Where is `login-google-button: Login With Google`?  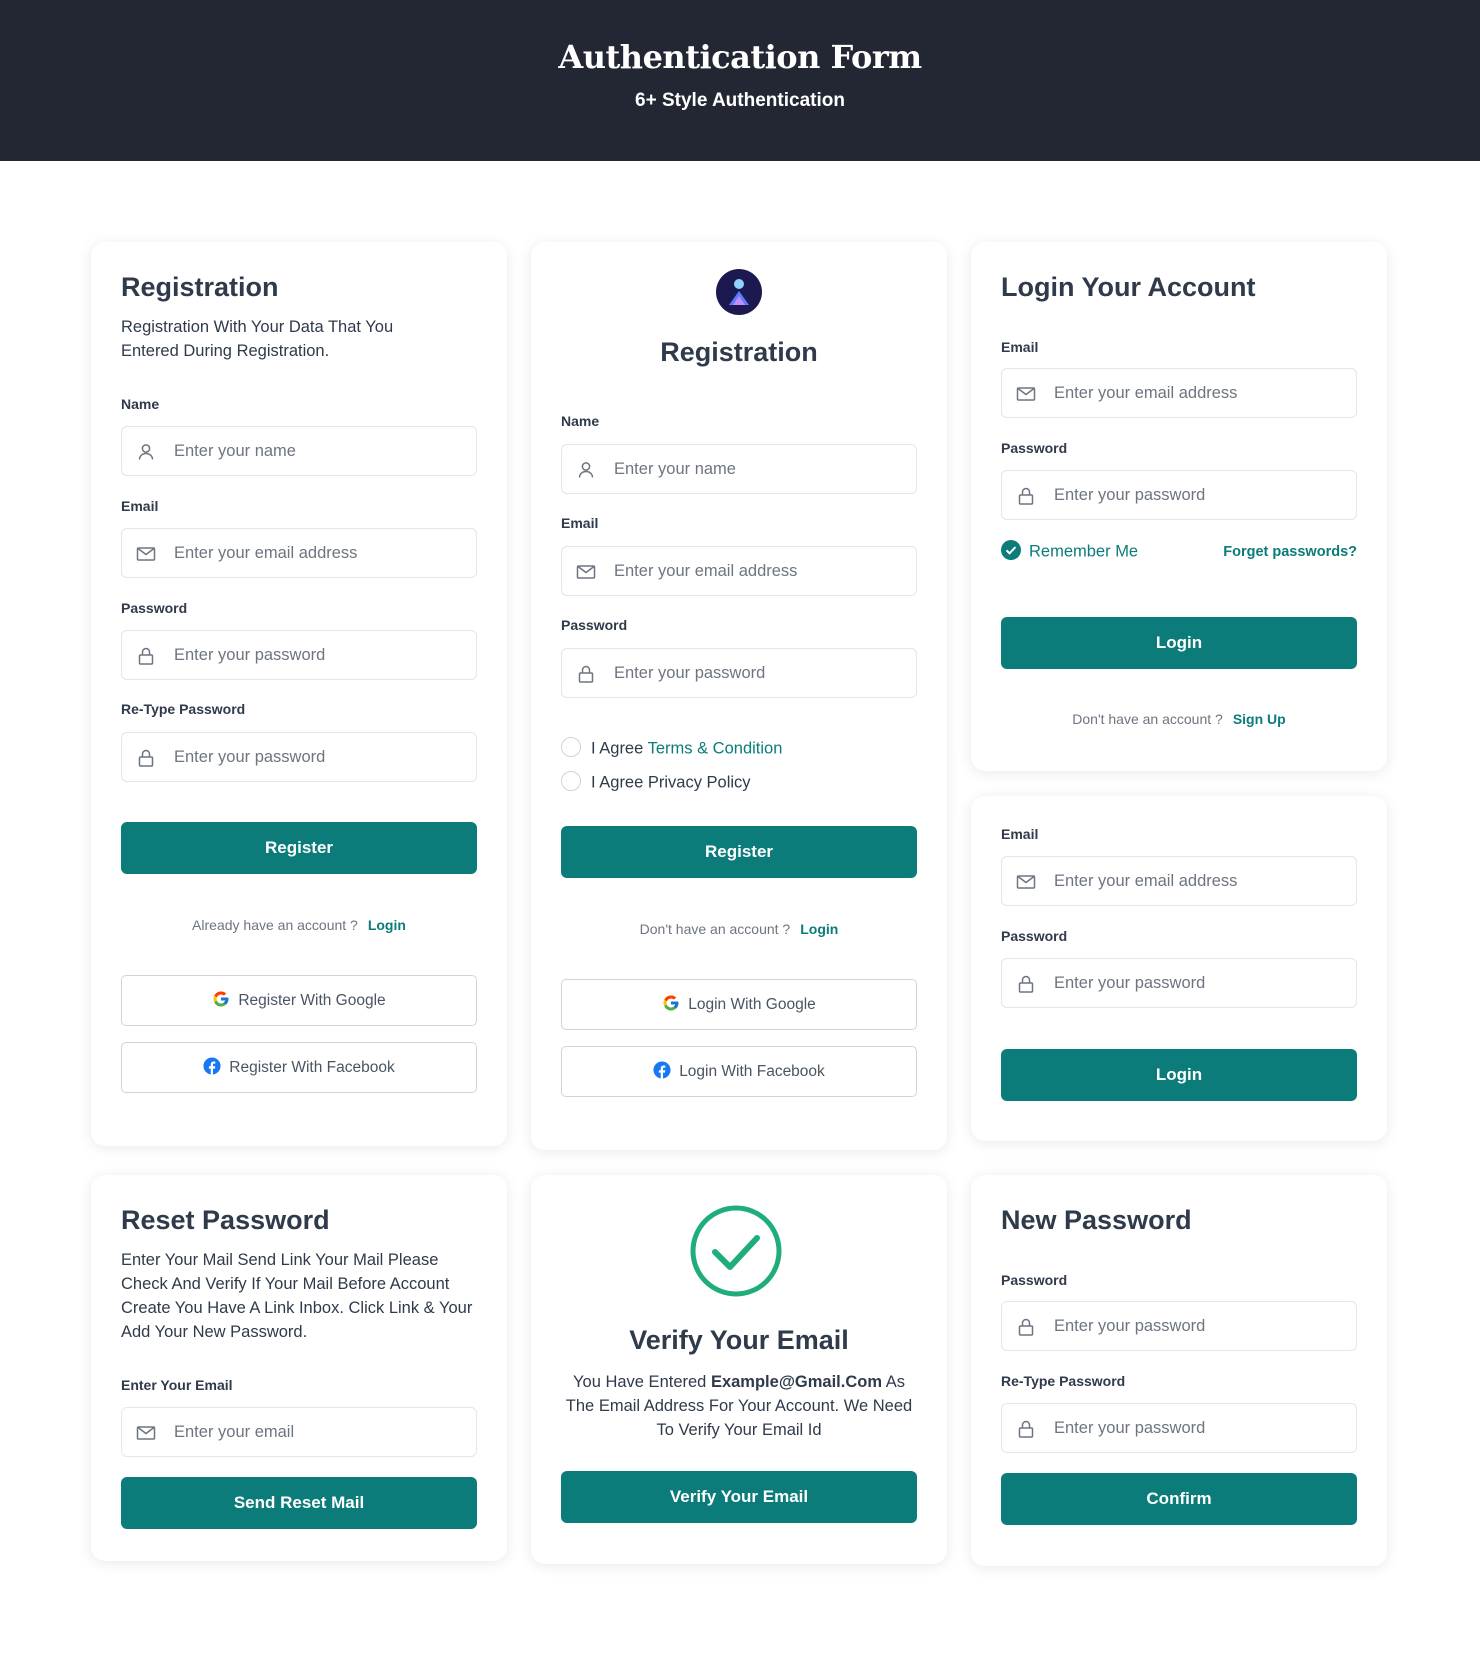 login-google-button: Login With Google is located at coordinates (739, 1004).